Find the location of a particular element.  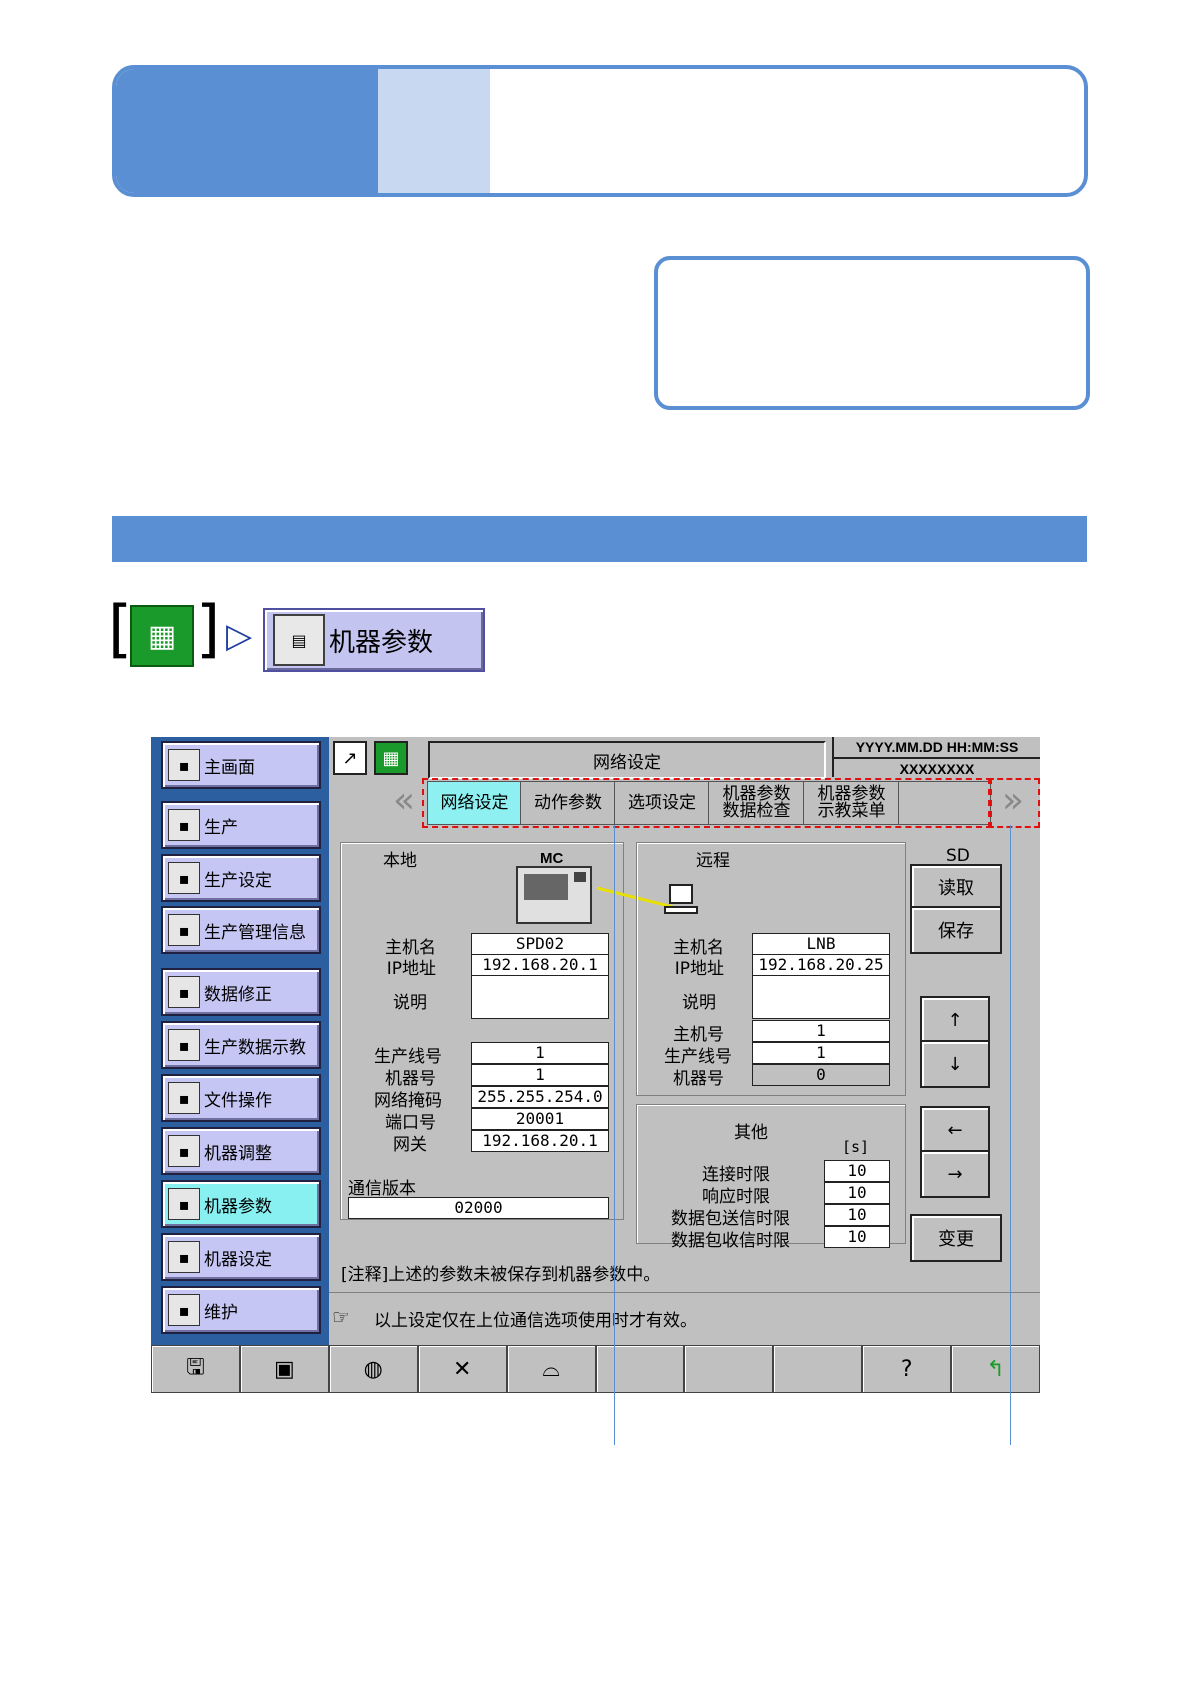

local-ip-label: IP地址 is located at coordinates (411, 969).